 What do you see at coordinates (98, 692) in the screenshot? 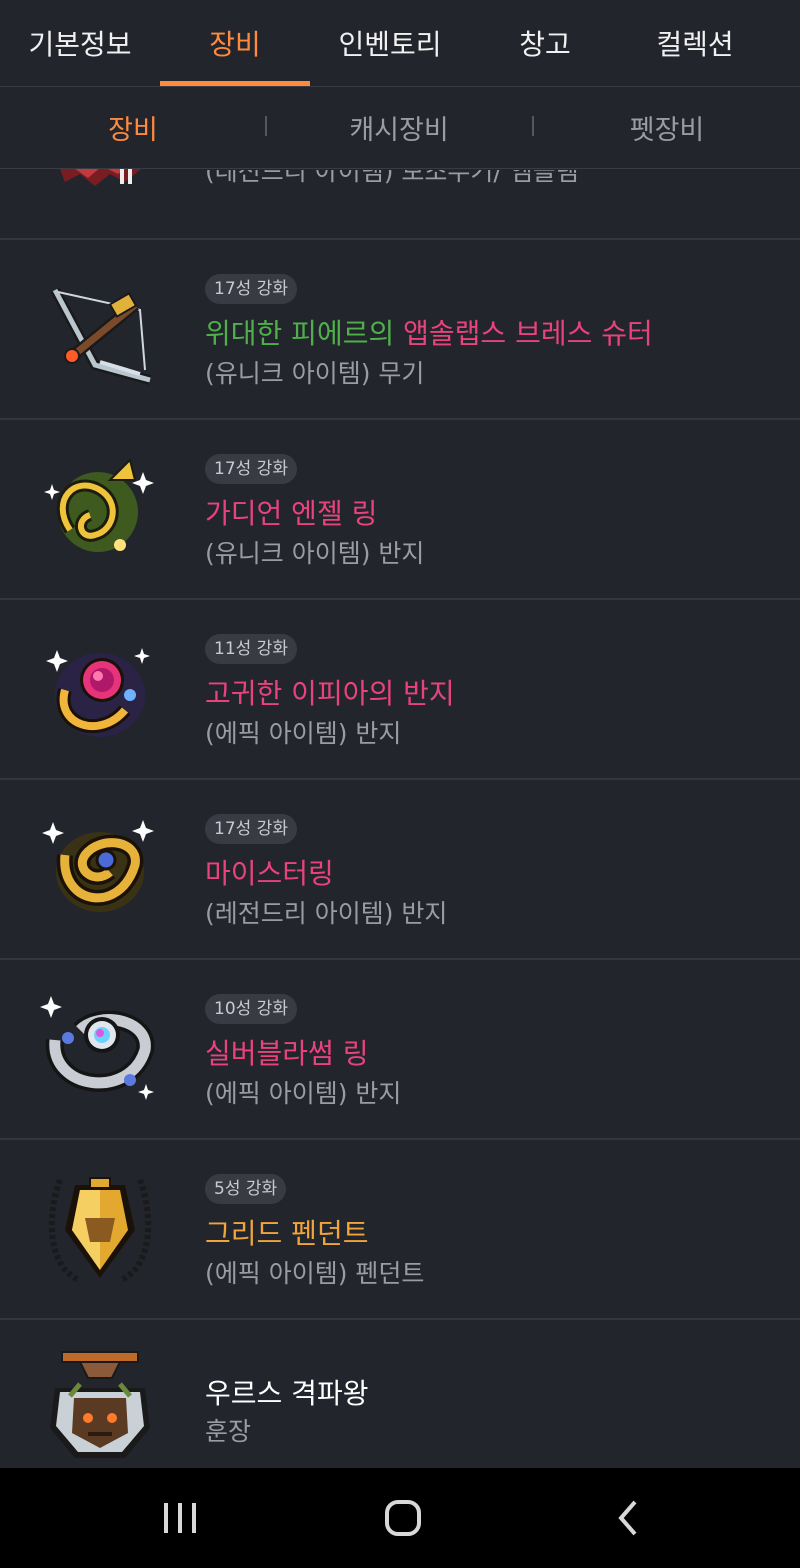
I see `rose-ring-icon` at bounding box center [98, 692].